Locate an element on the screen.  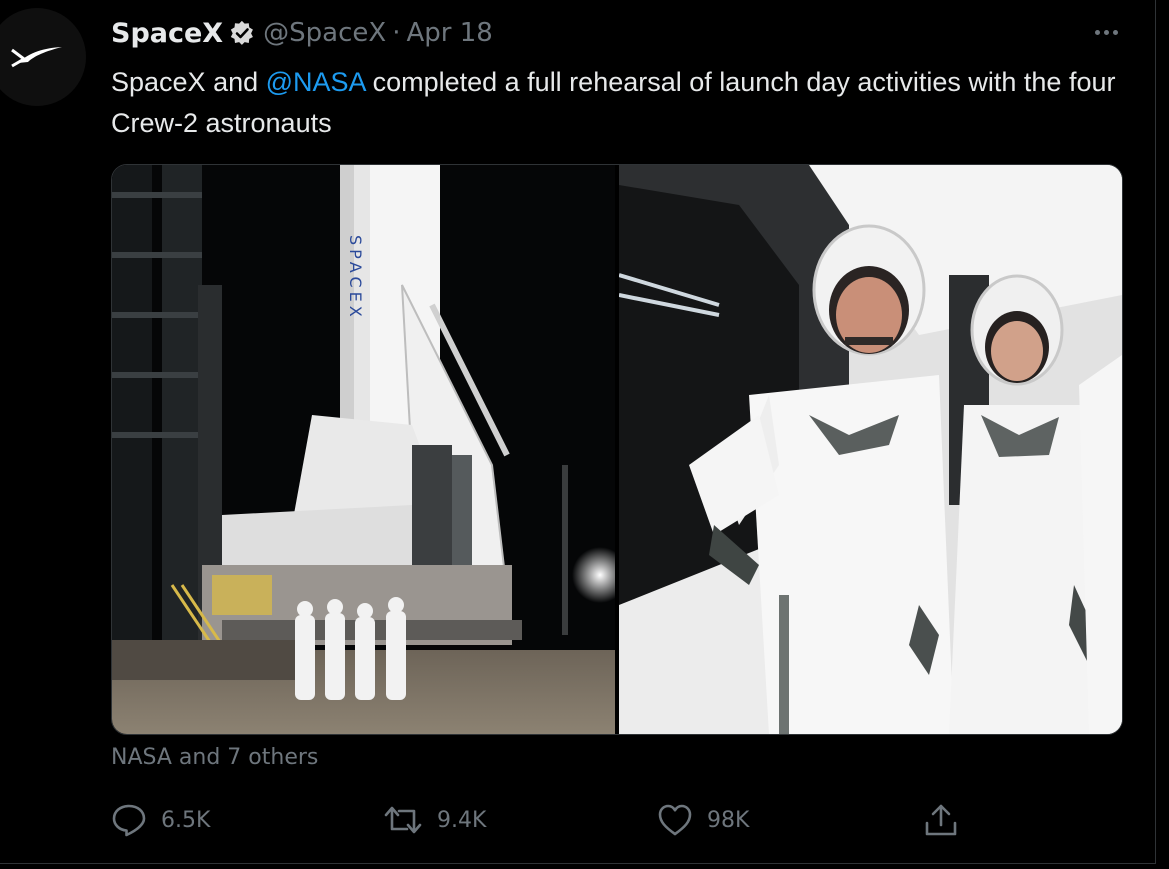
tweet-text-before: SpaceX and is located at coordinates (188, 82).